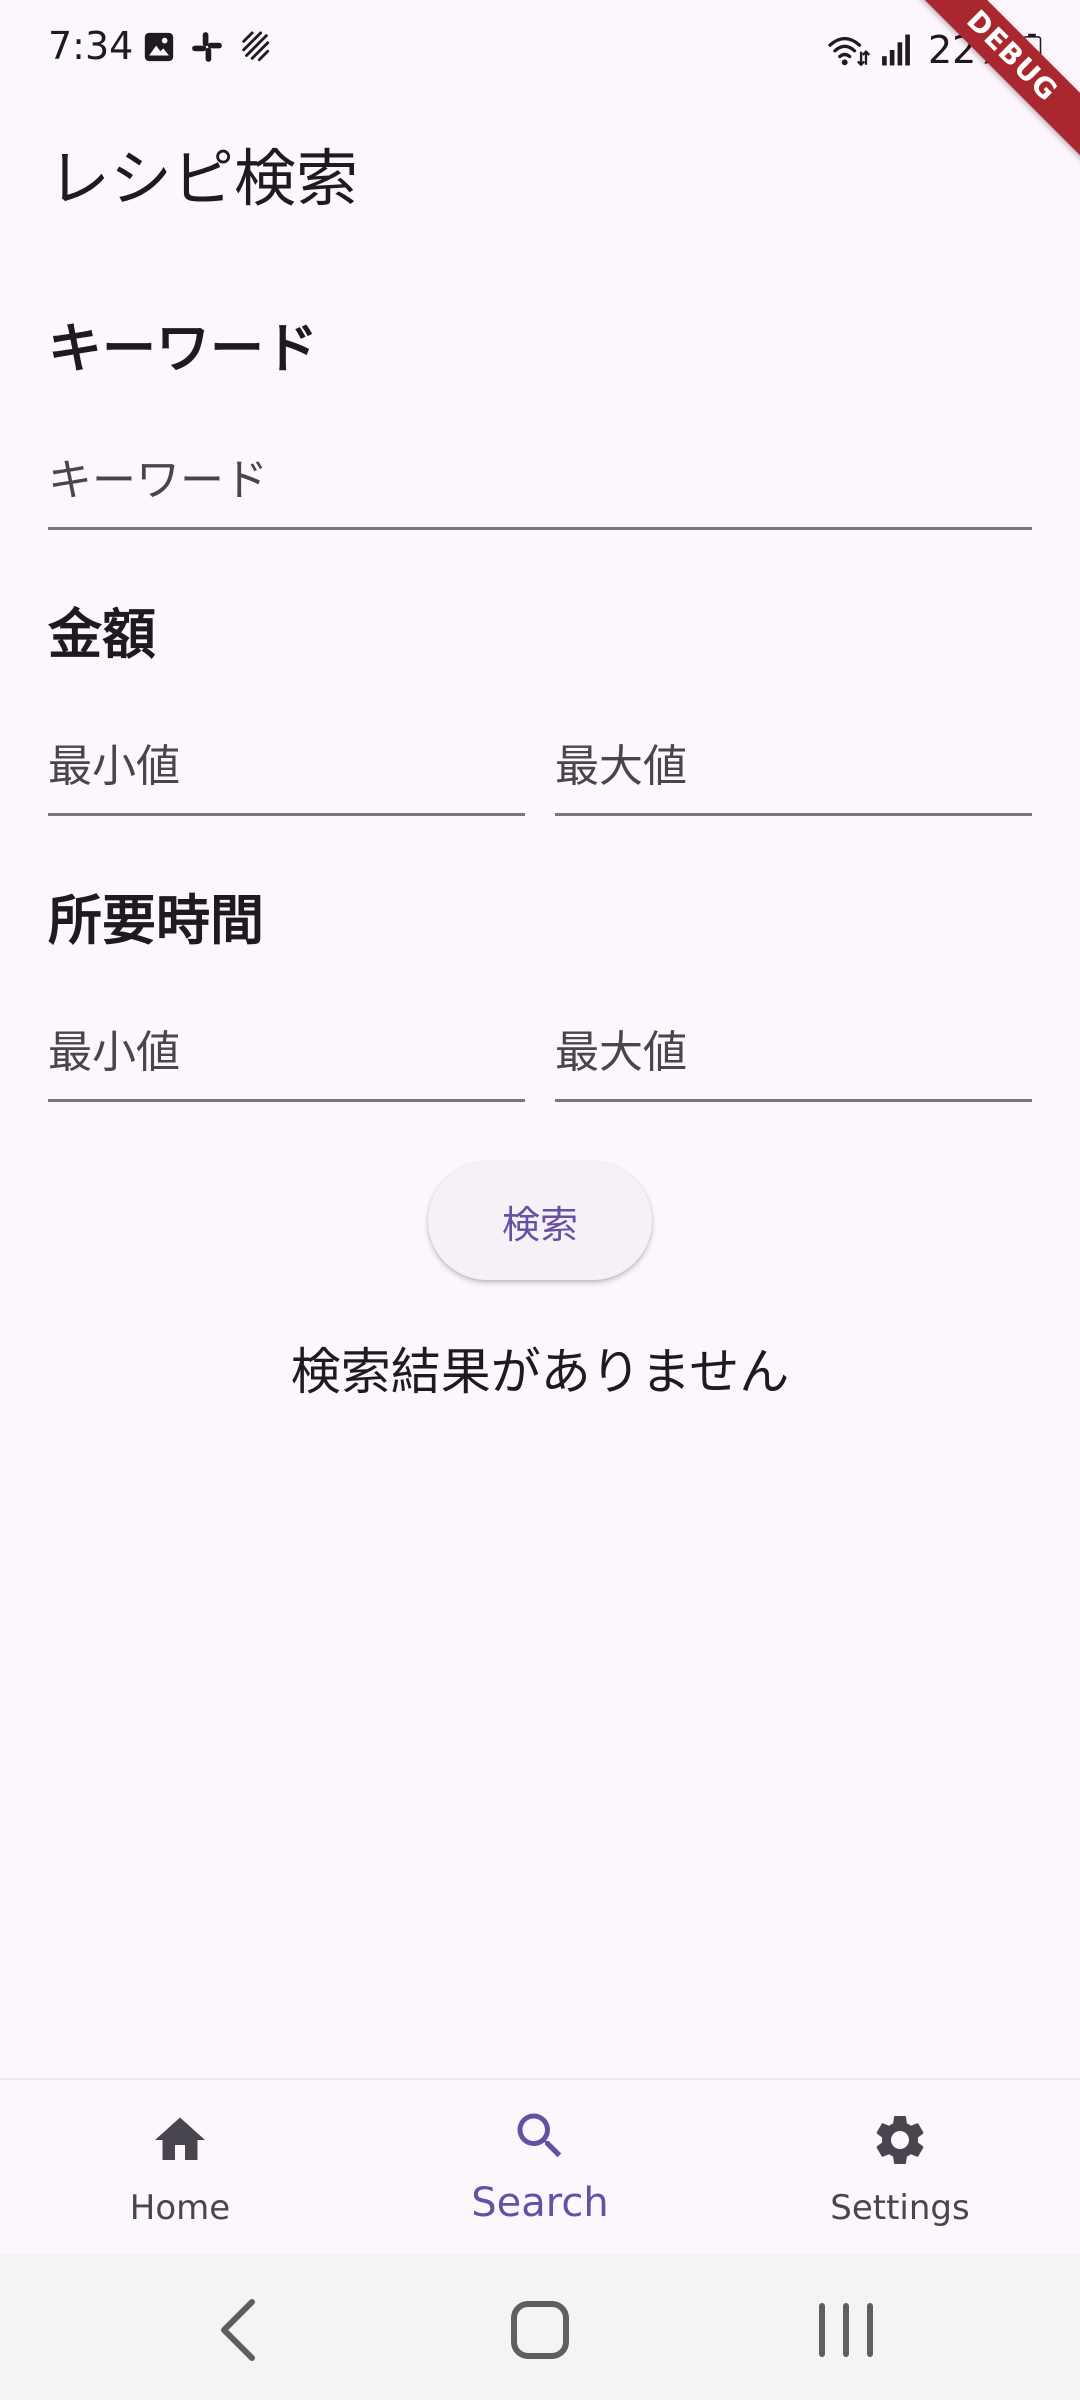 The height and width of the screenshot is (2400, 1080). I want to click on time-min-placeholder: 最小値, so click(114, 1052).